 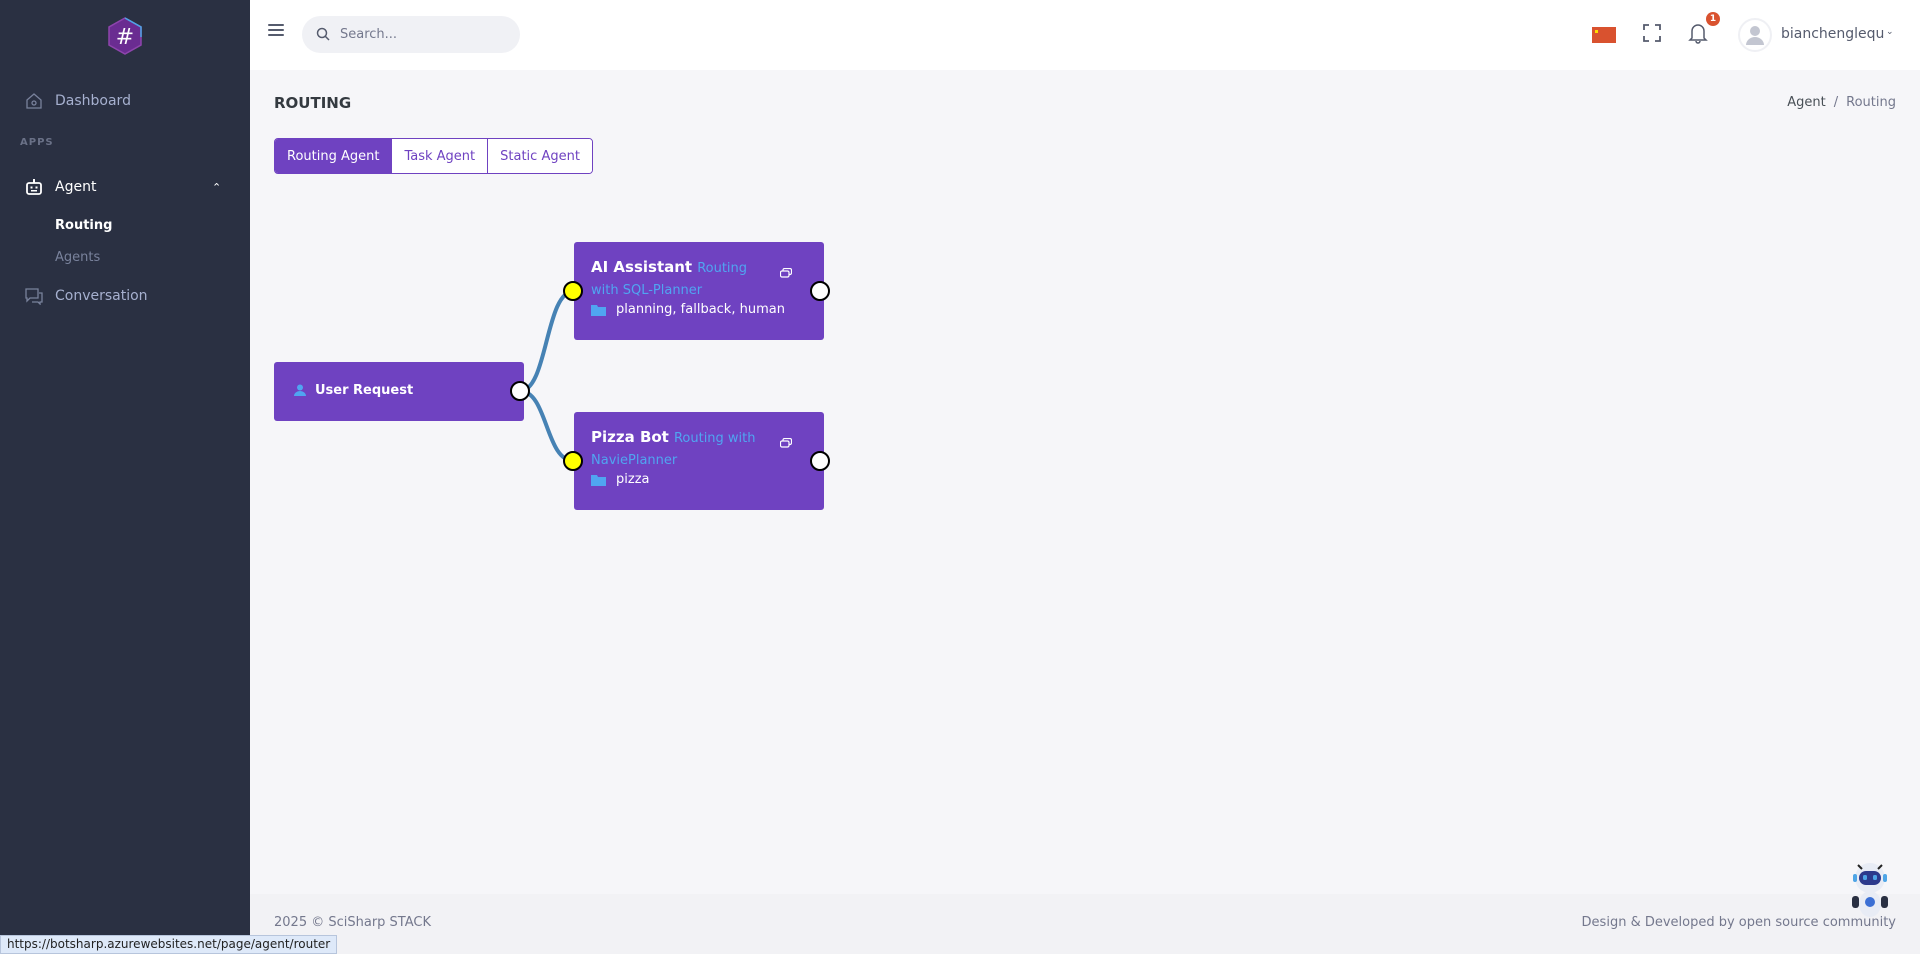 What do you see at coordinates (1652, 33) in the screenshot?
I see `fullscreen-icon` at bounding box center [1652, 33].